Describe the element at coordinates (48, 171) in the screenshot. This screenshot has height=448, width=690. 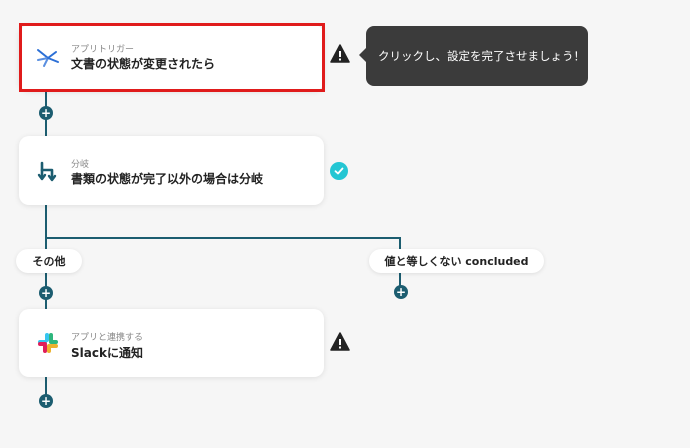
I see `branch-icon` at that location.